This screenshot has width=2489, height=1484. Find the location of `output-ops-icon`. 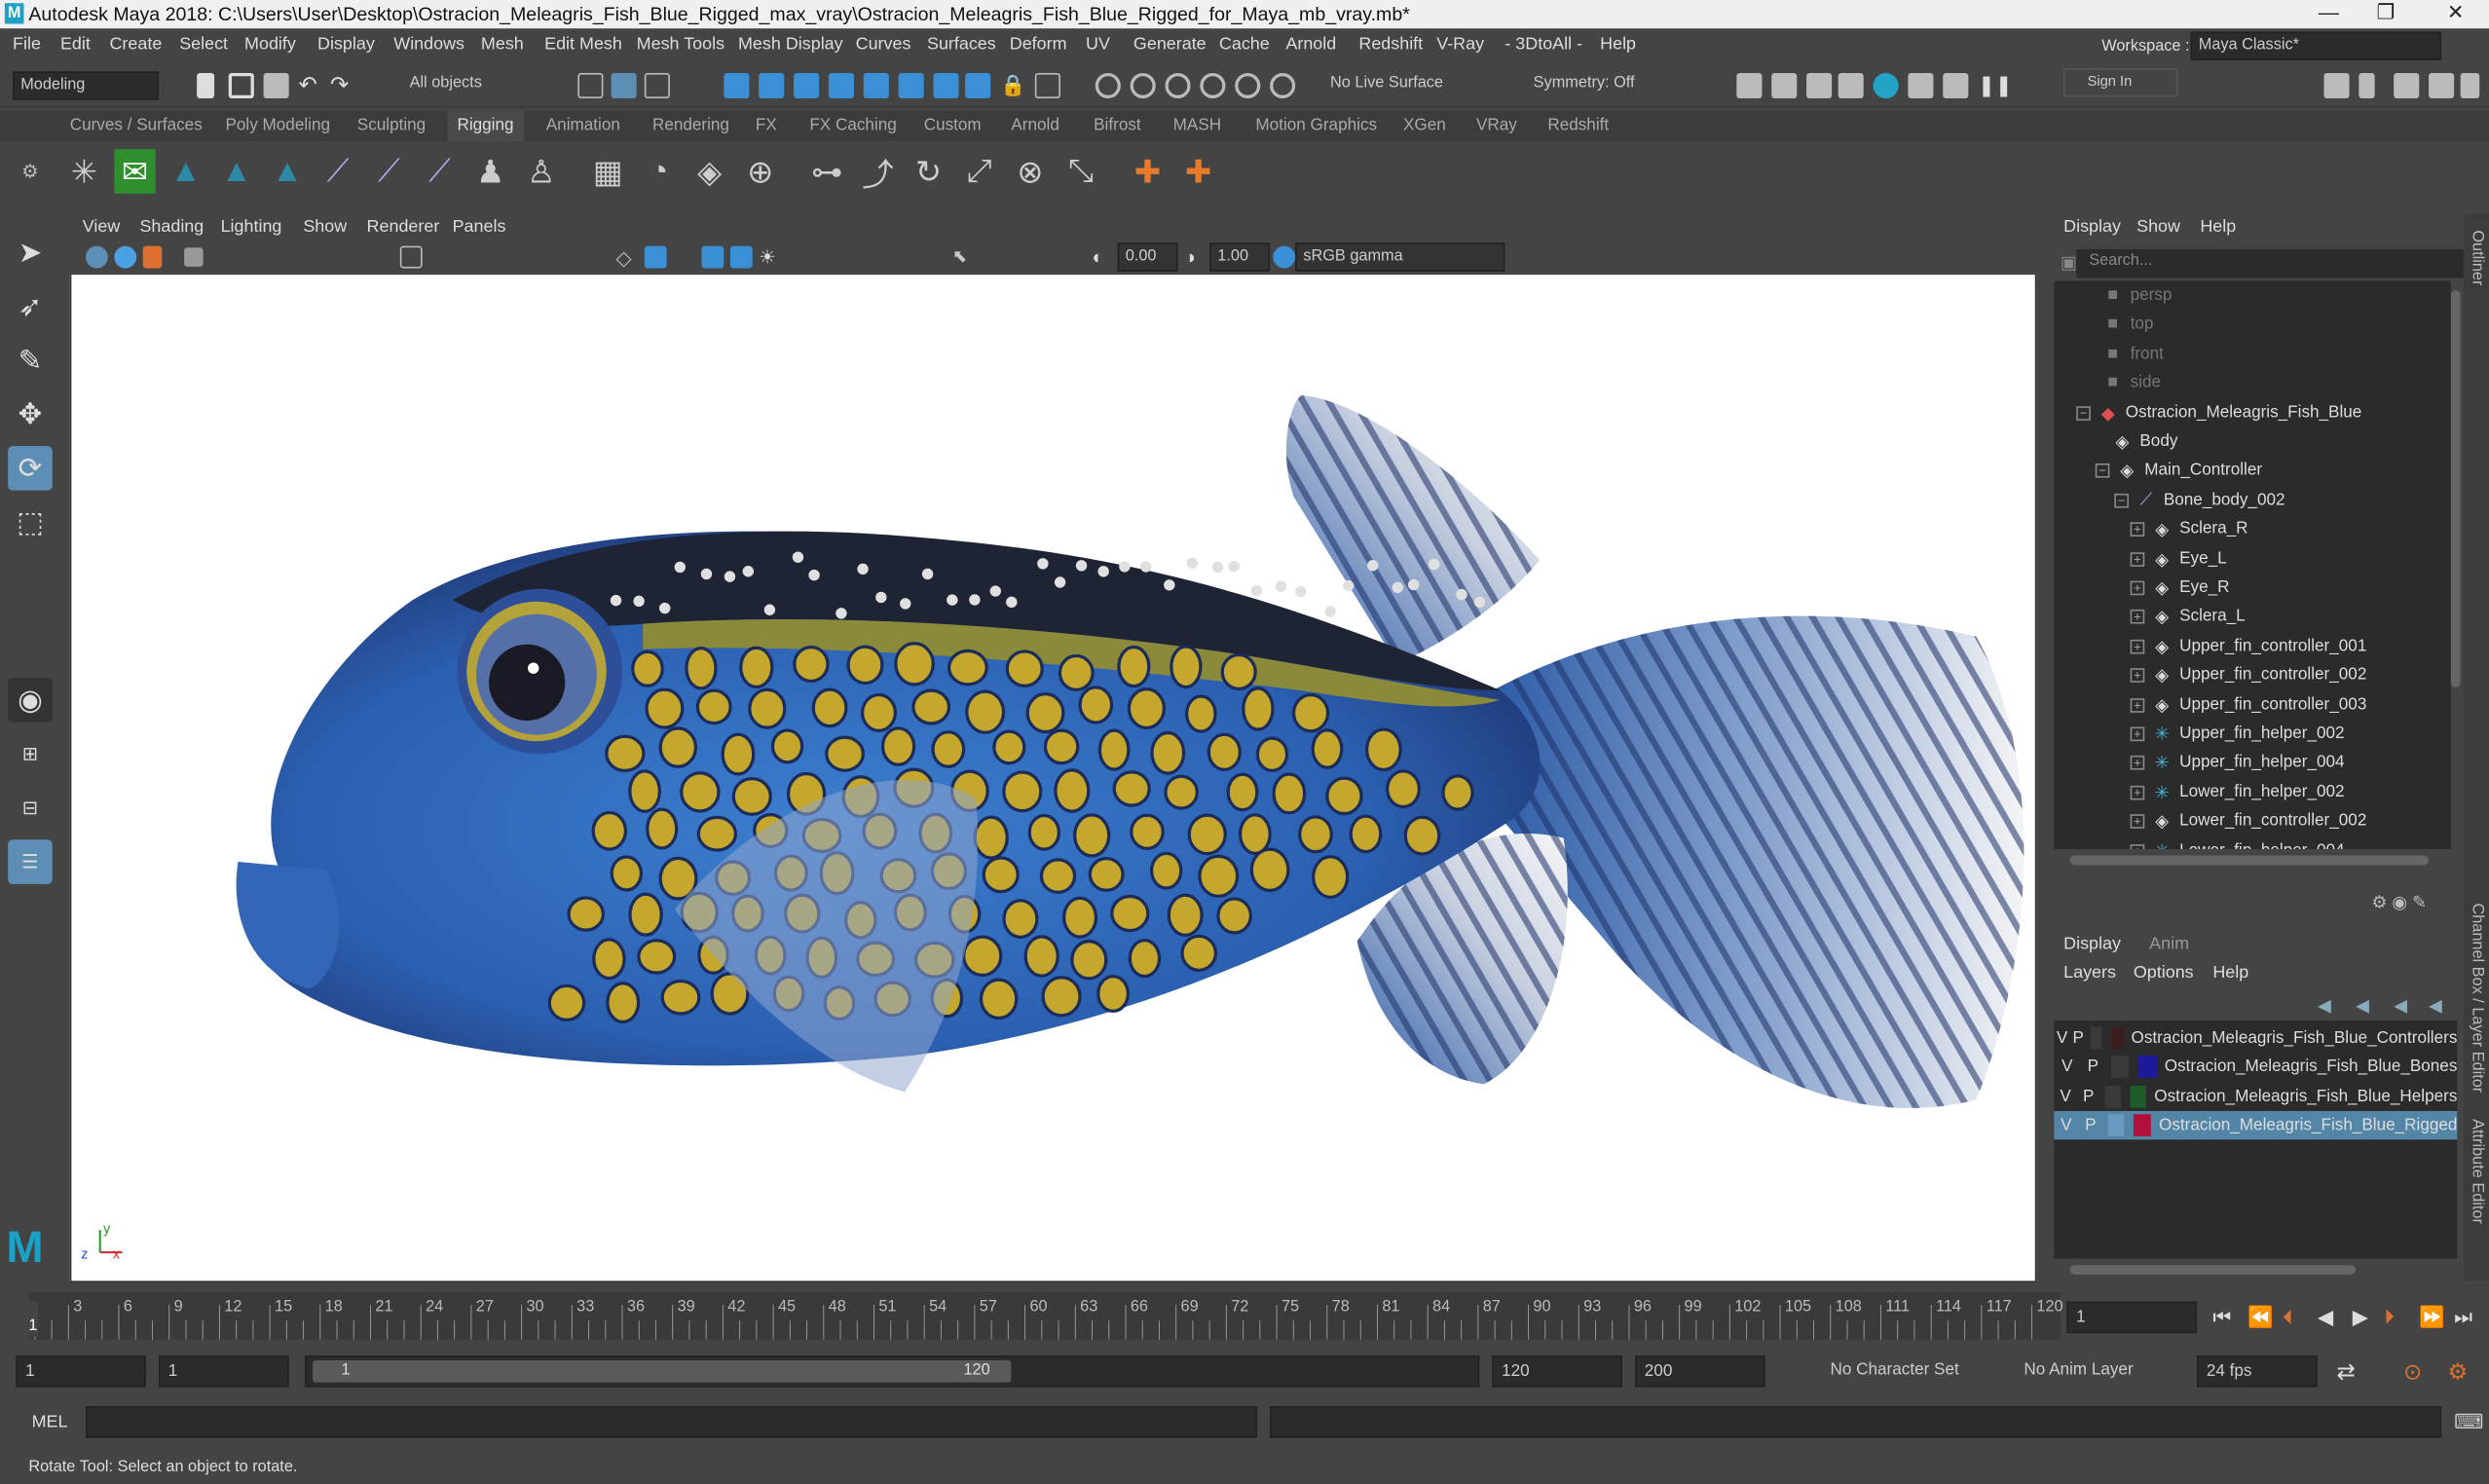

output-ops-icon is located at coordinates (1213, 85).